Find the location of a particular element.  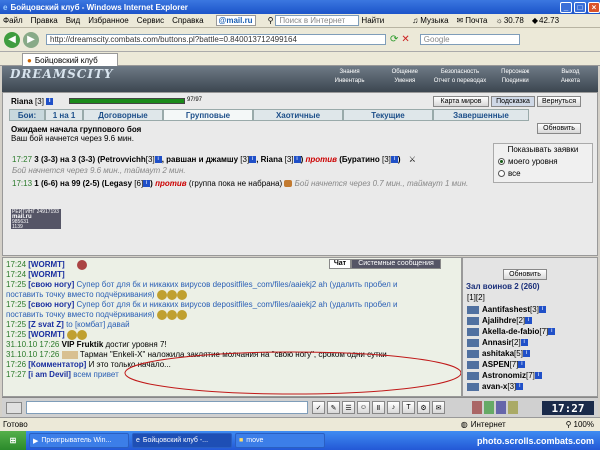

back-icon: ◀ is located at coordinates (12, 39).